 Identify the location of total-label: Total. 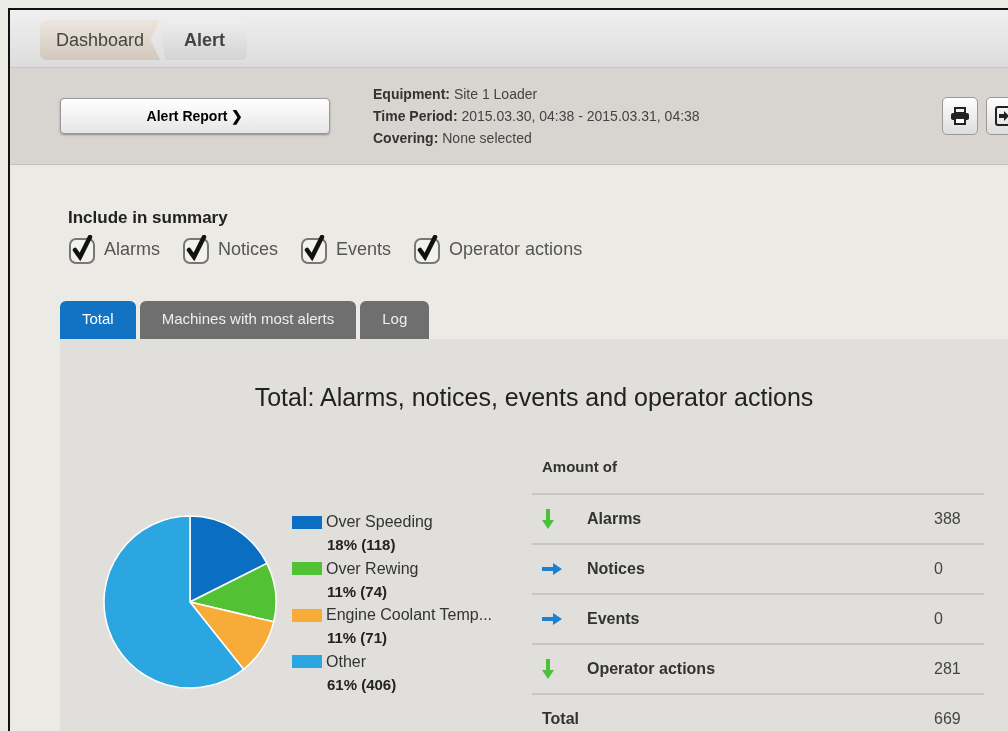
(561, 718).